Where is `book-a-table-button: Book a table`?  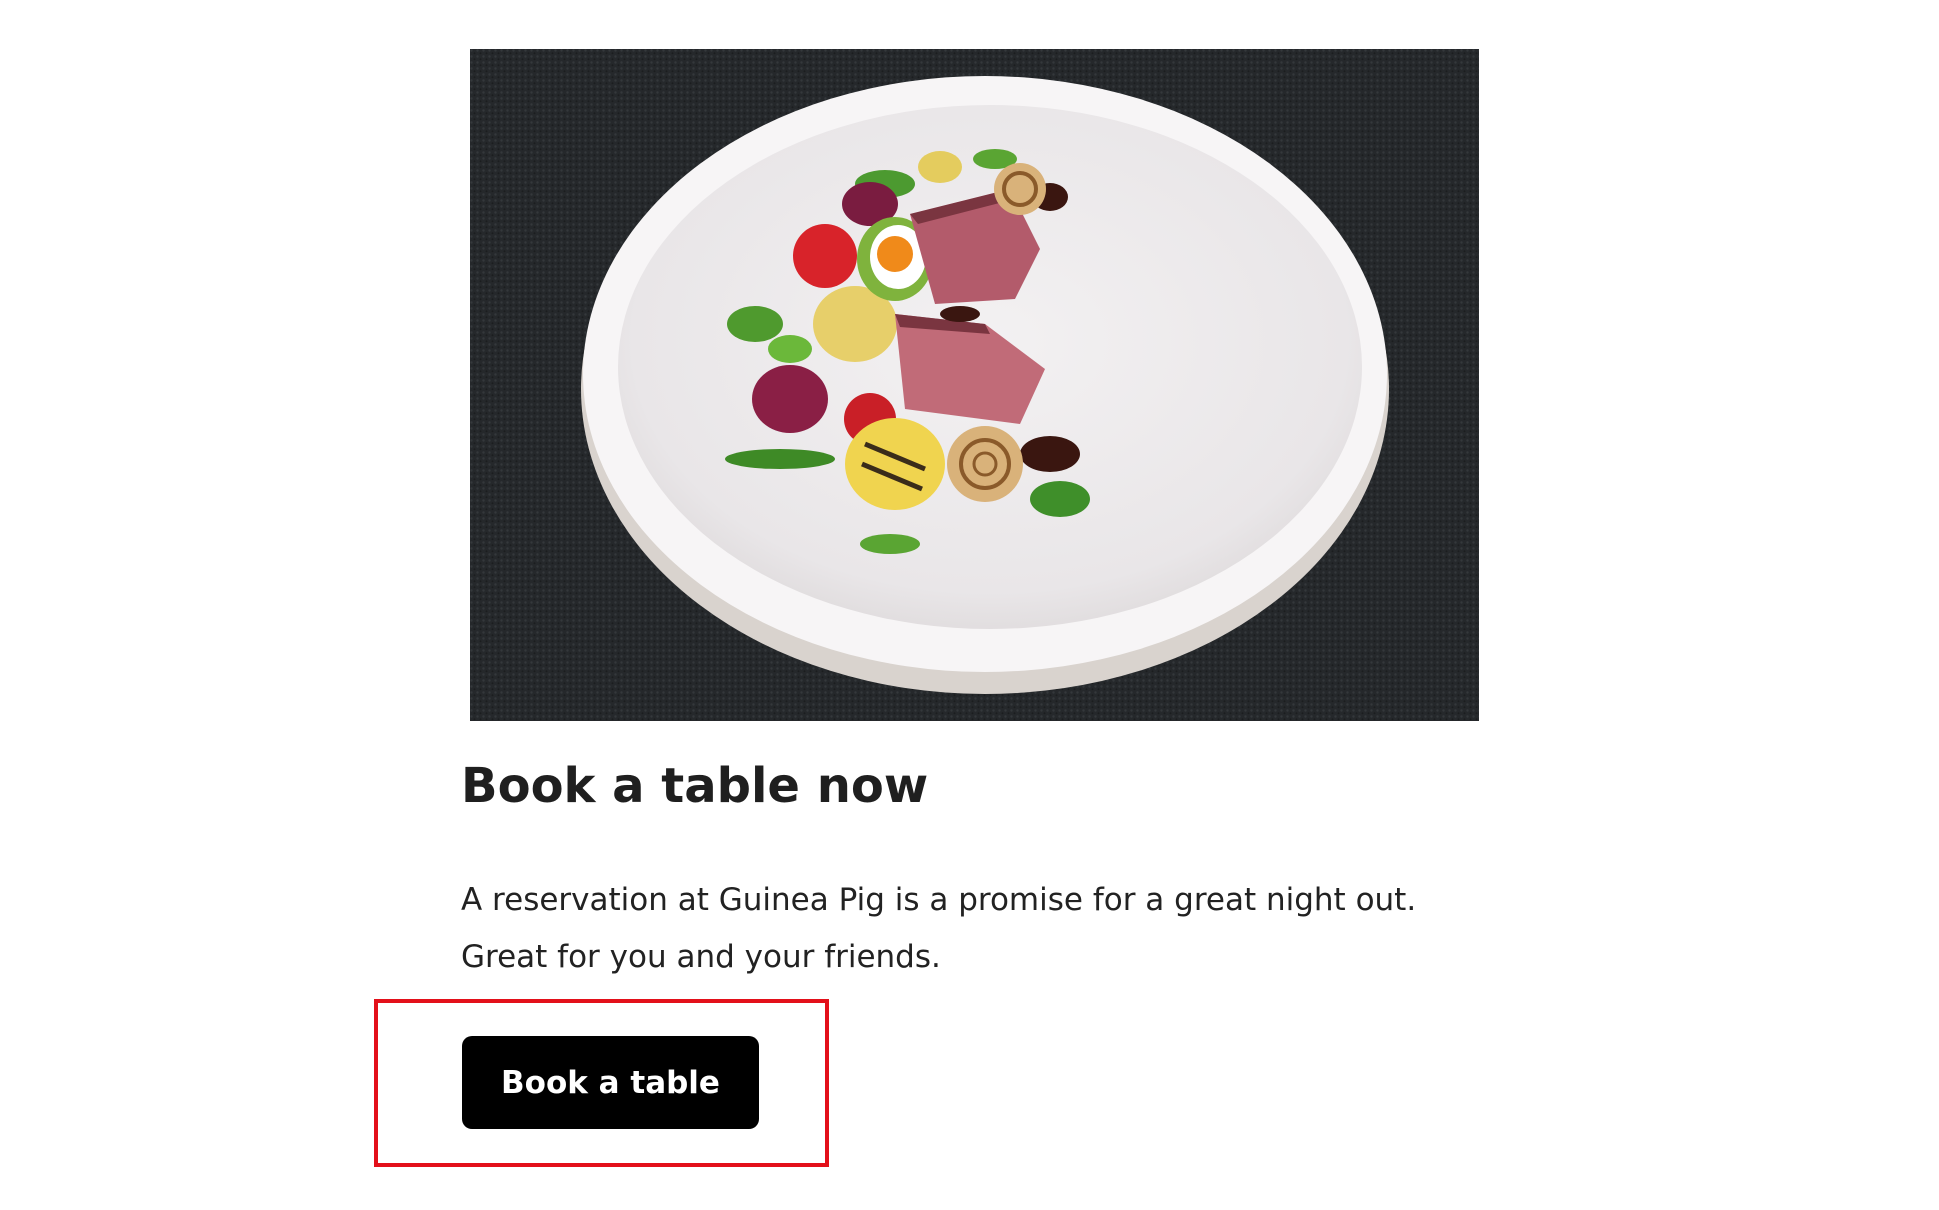 book-a-table-button: Book a table is located at coordinates (610, 1082).